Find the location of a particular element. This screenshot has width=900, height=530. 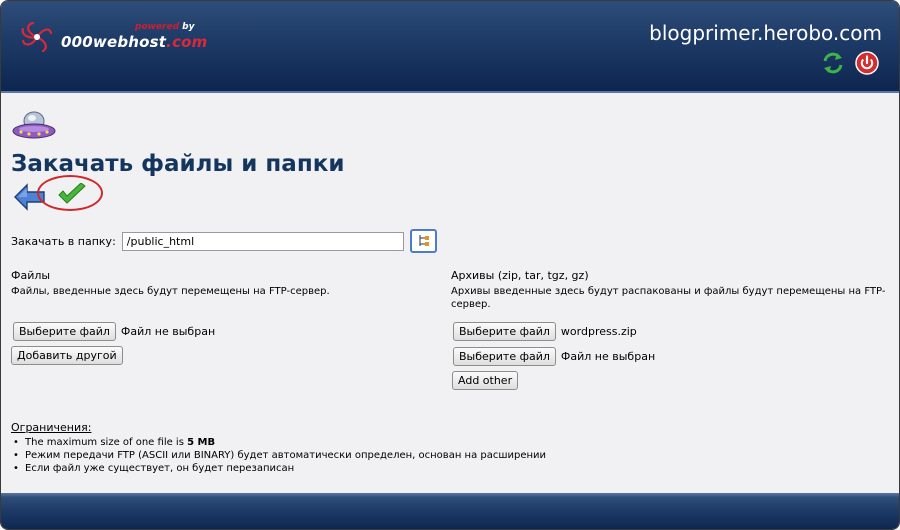

archive-input-row: Выберите файл wordpress.zip is located at coordinates (545, 331).